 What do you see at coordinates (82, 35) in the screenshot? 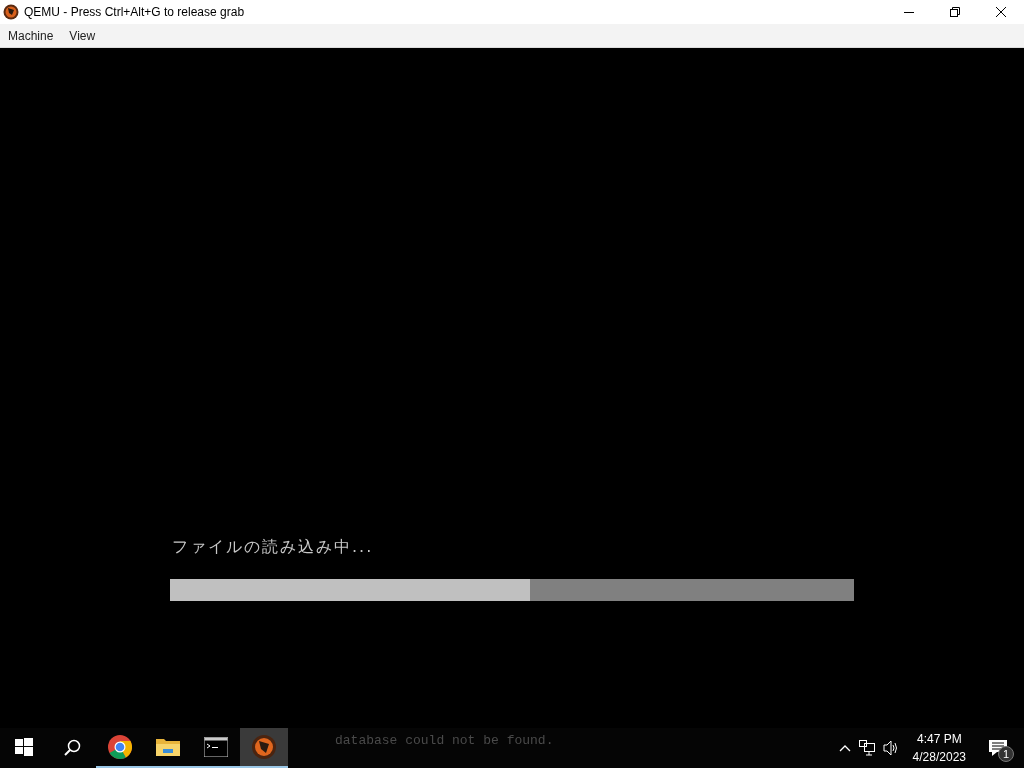
I see `menu-item: View` at bounding box center [82, 35].